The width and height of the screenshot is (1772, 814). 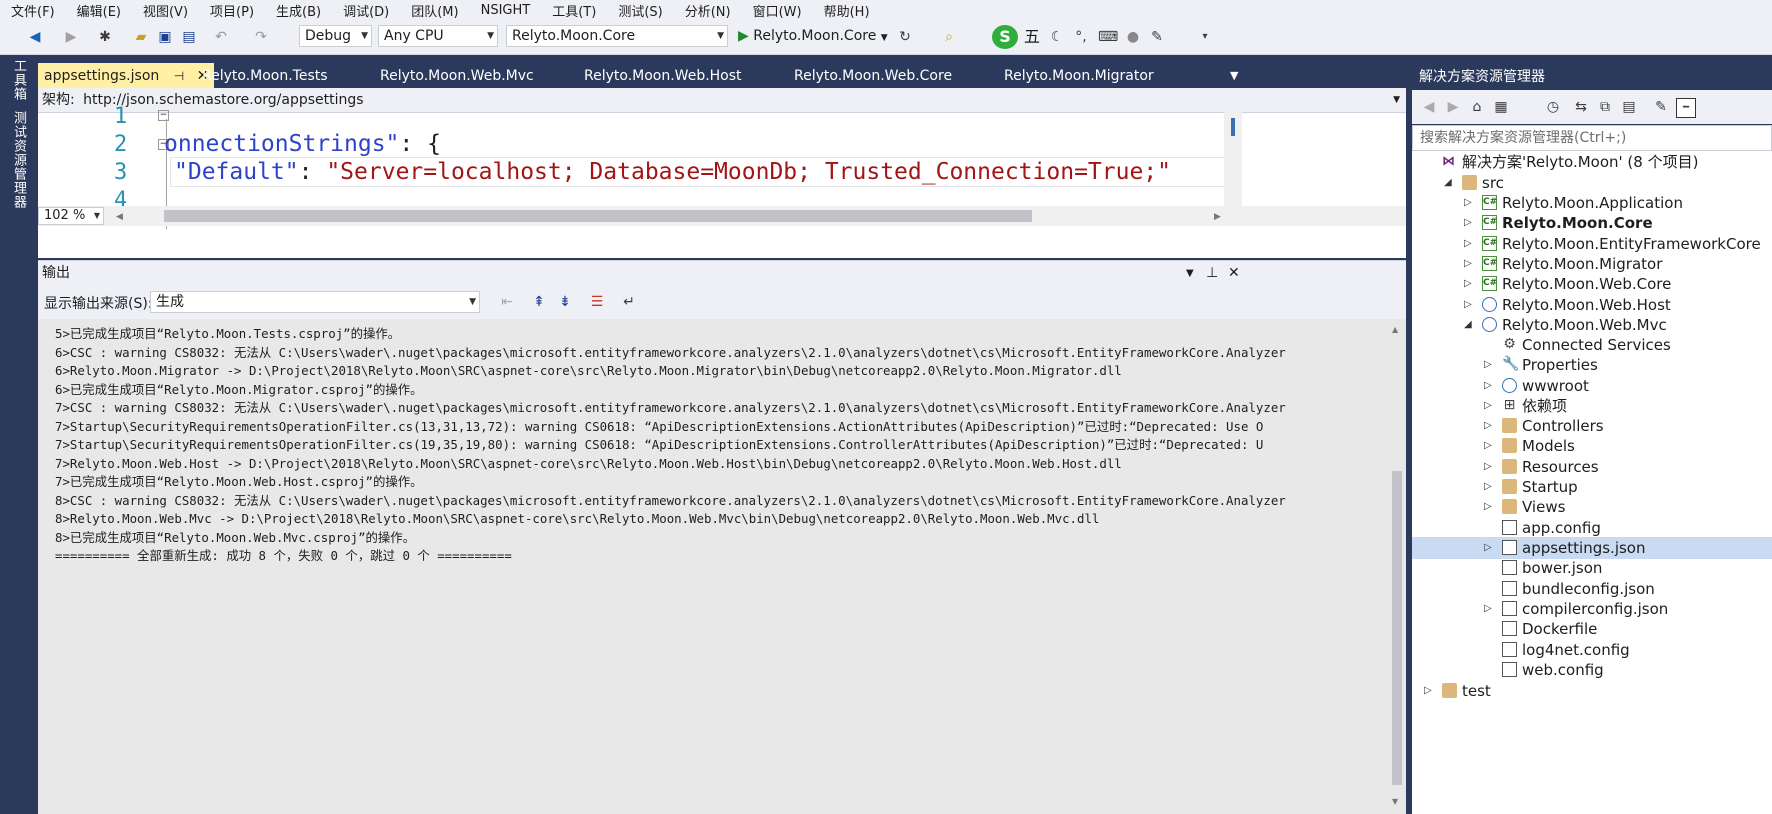 I want to click on tree-item: ▷ Controllers, so click(x=1592, y=426).